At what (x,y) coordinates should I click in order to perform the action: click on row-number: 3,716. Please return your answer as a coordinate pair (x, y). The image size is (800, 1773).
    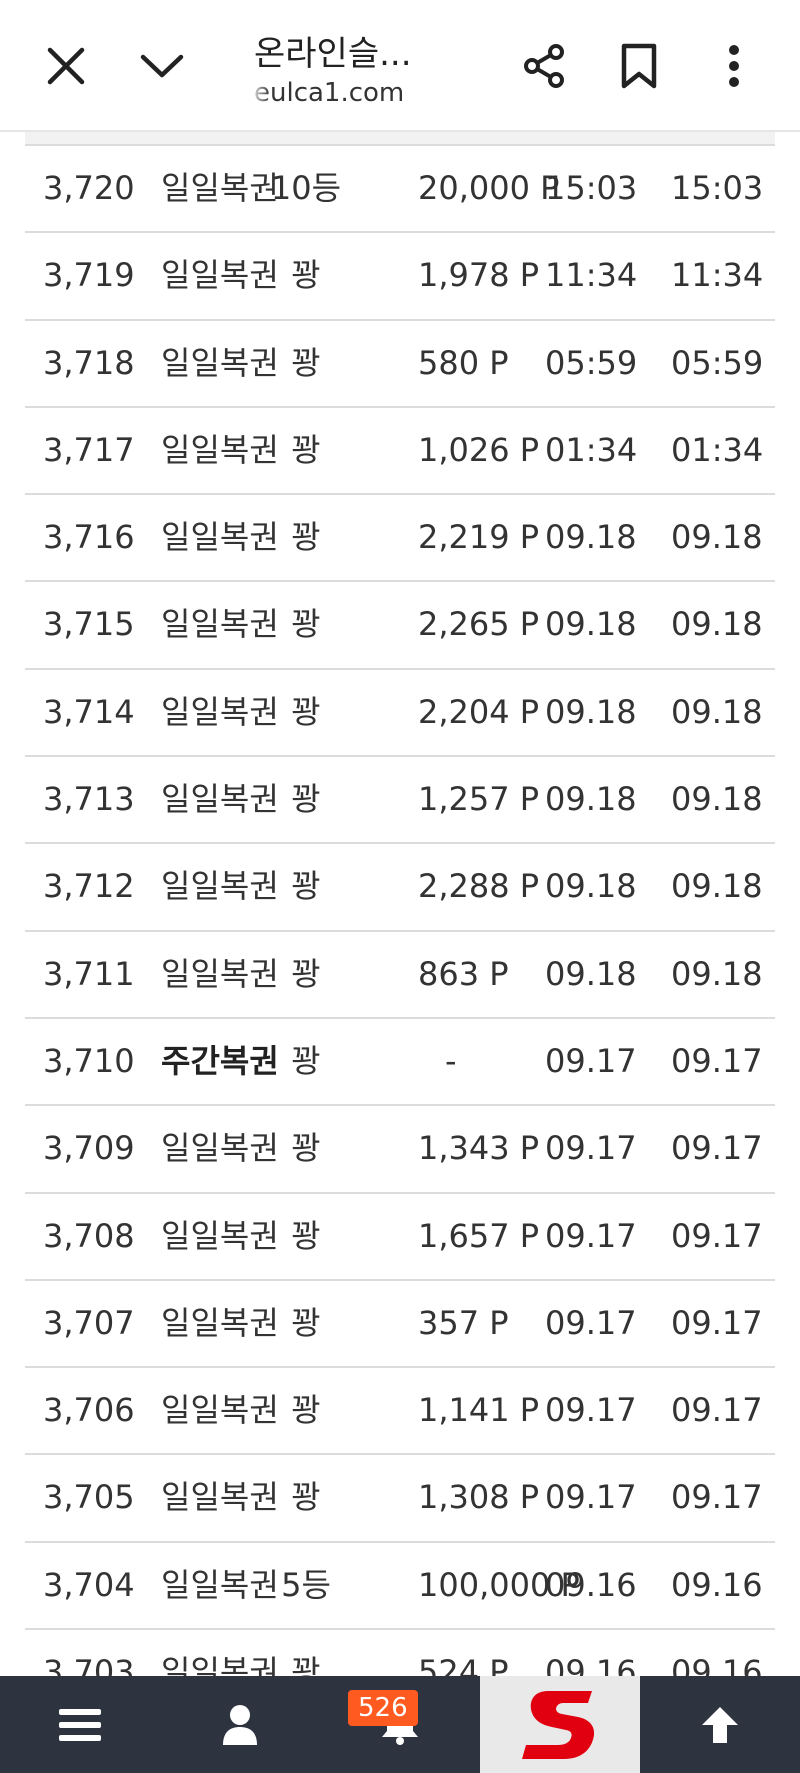
    Looking at the image, I should click on (89, 537).